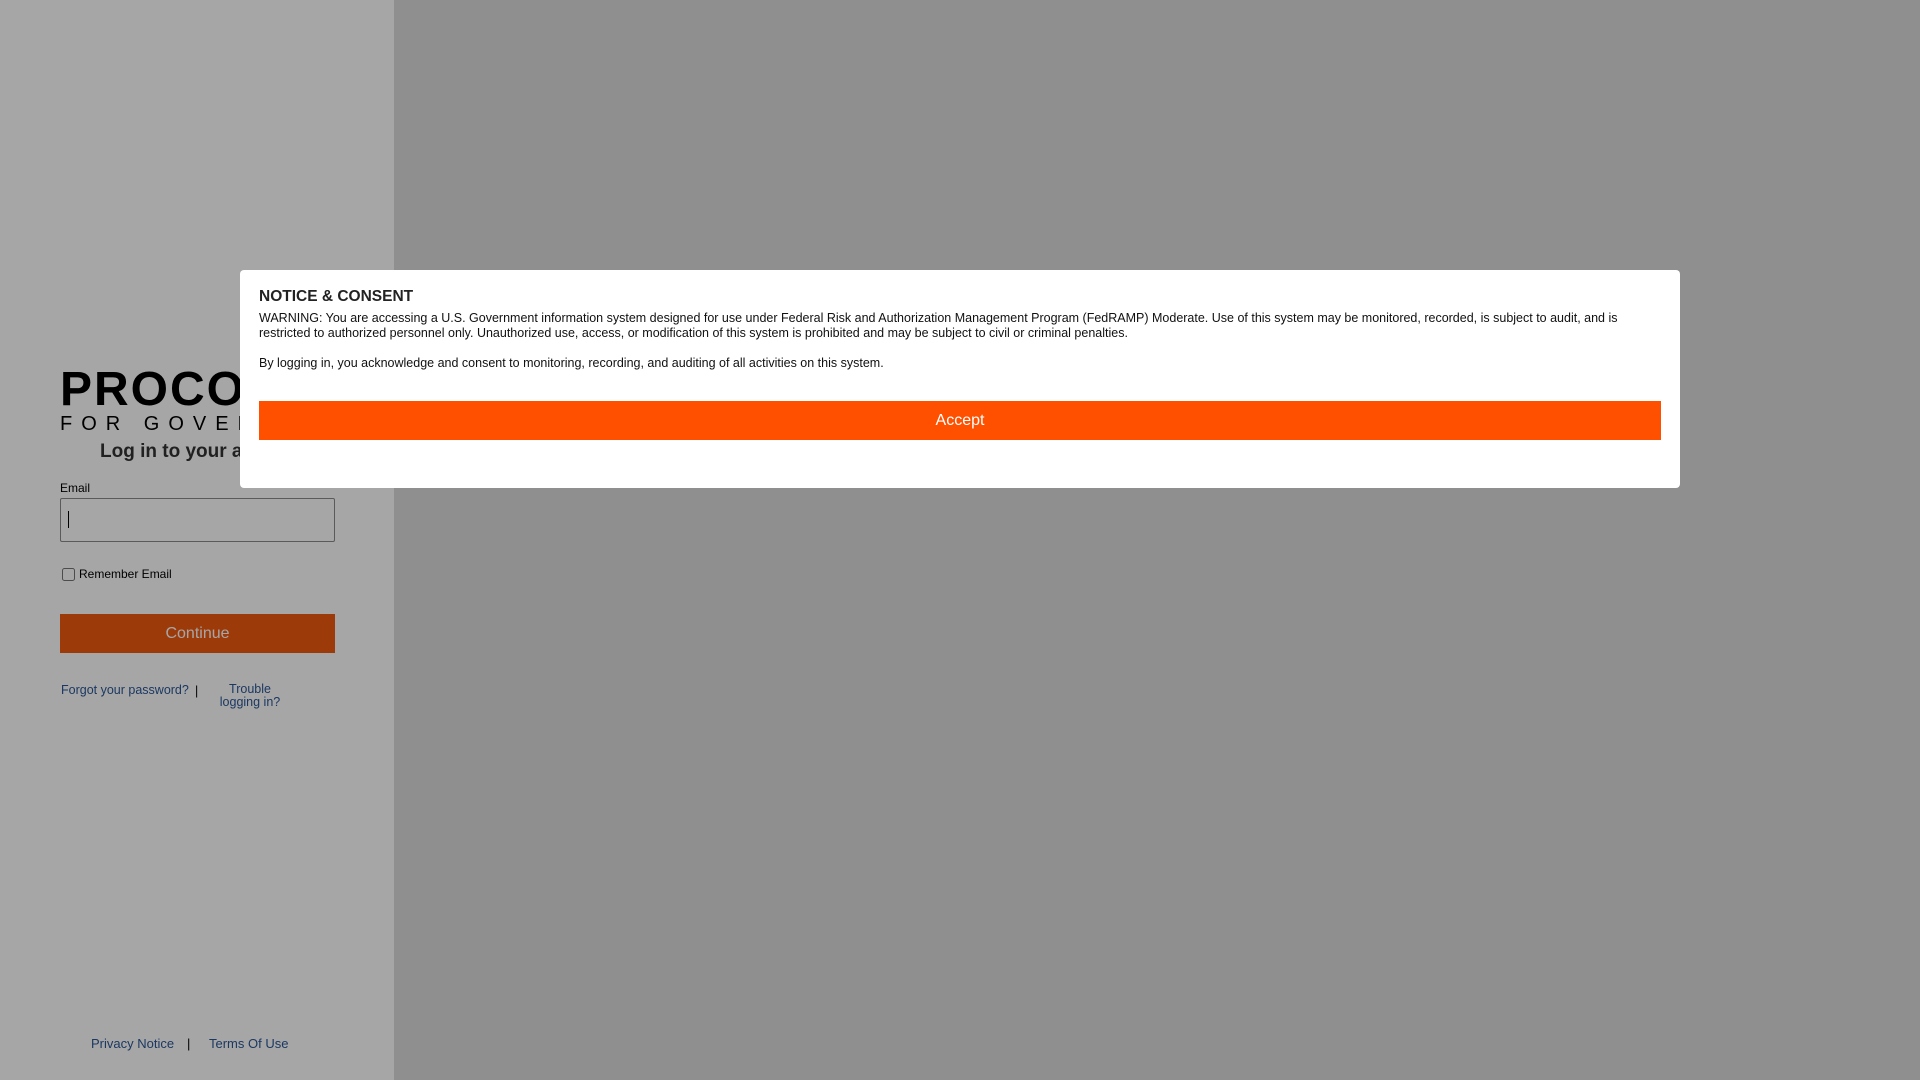  What do you see at coordinates (960, 420) in the screenshot?
I see `accept-button: Accept` at bounding box center [960, 420].